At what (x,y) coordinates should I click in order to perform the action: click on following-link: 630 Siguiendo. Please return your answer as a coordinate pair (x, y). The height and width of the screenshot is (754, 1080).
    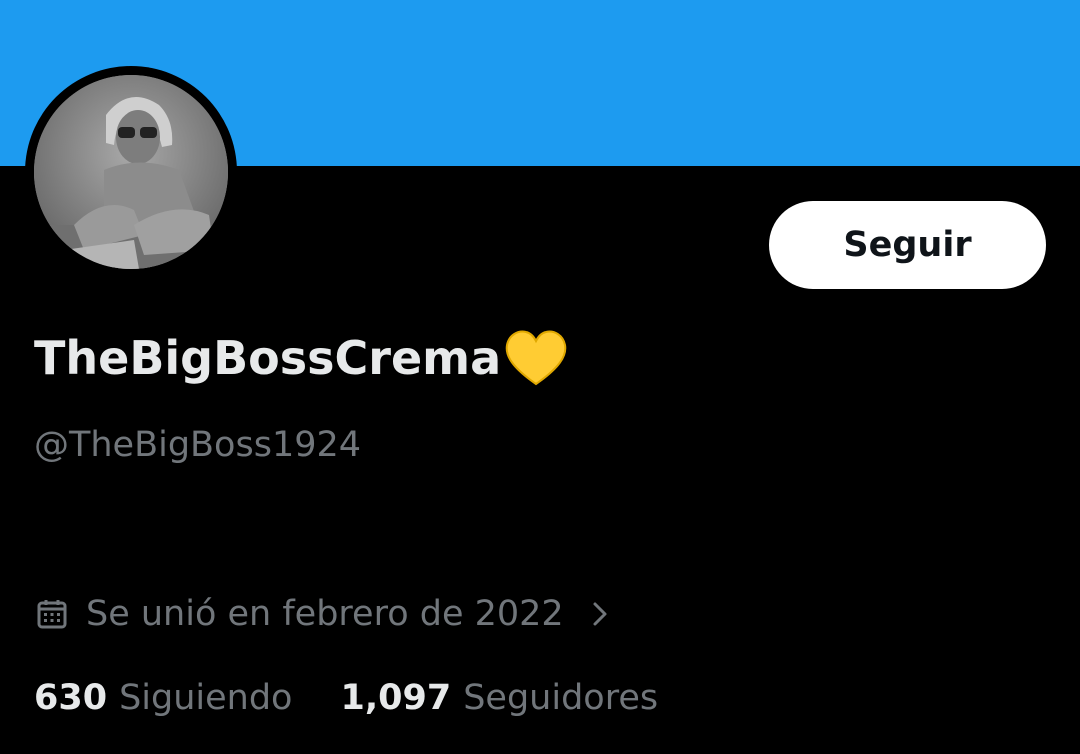
    Looking at the image, I should click on (163, 698).